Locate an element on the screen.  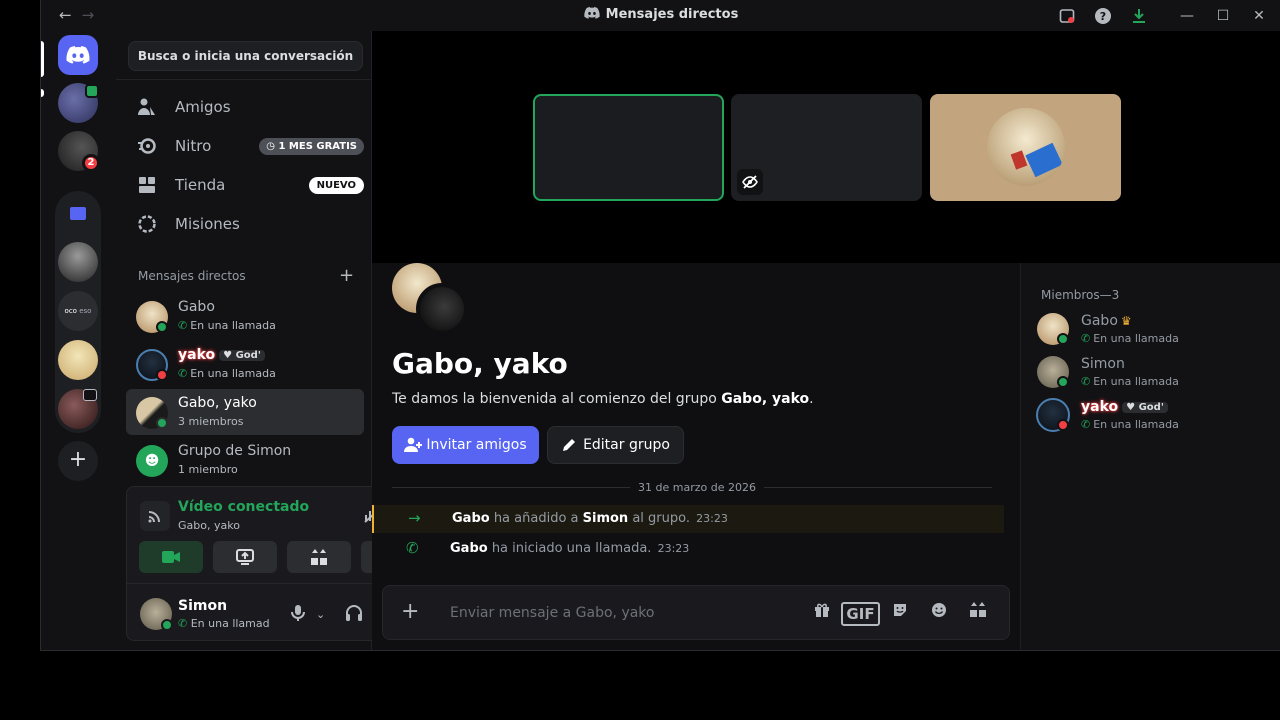
message-composer: + Enviar mensaje a Gabo, yako GIF is located at coordinates (696, 612).